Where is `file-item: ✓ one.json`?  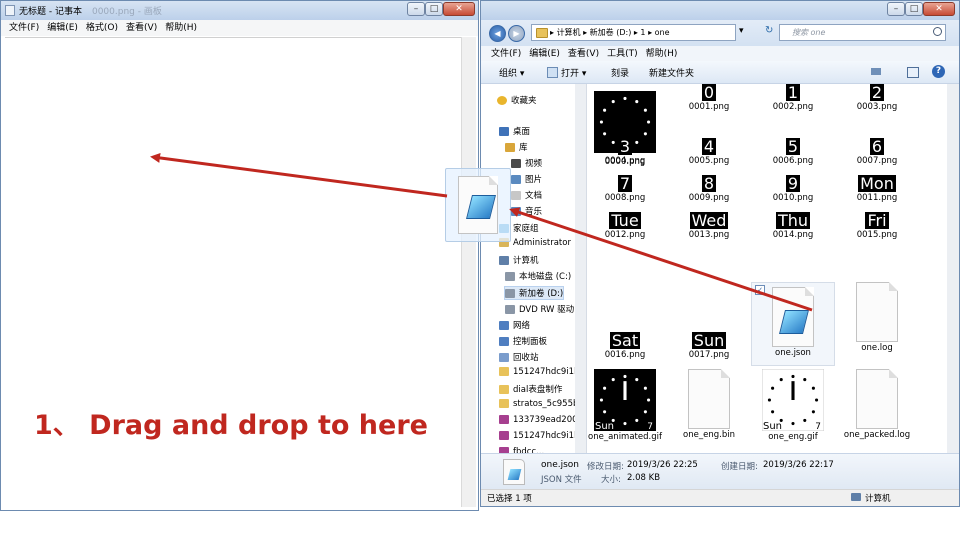 file-item: ✓ one.json is located at coordinates (793, 324).